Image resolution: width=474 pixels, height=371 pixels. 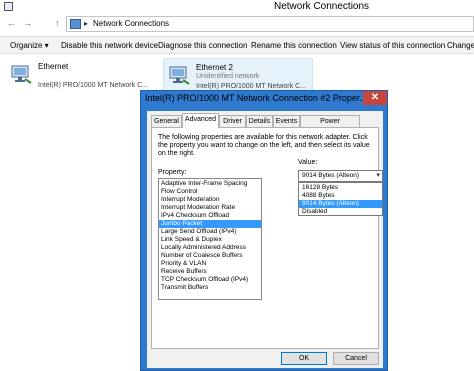 What do you see at coordinates (392, 45) in the screenshot?
I see `view-status-button: View status of this connection` at bounding box center [392, 45].